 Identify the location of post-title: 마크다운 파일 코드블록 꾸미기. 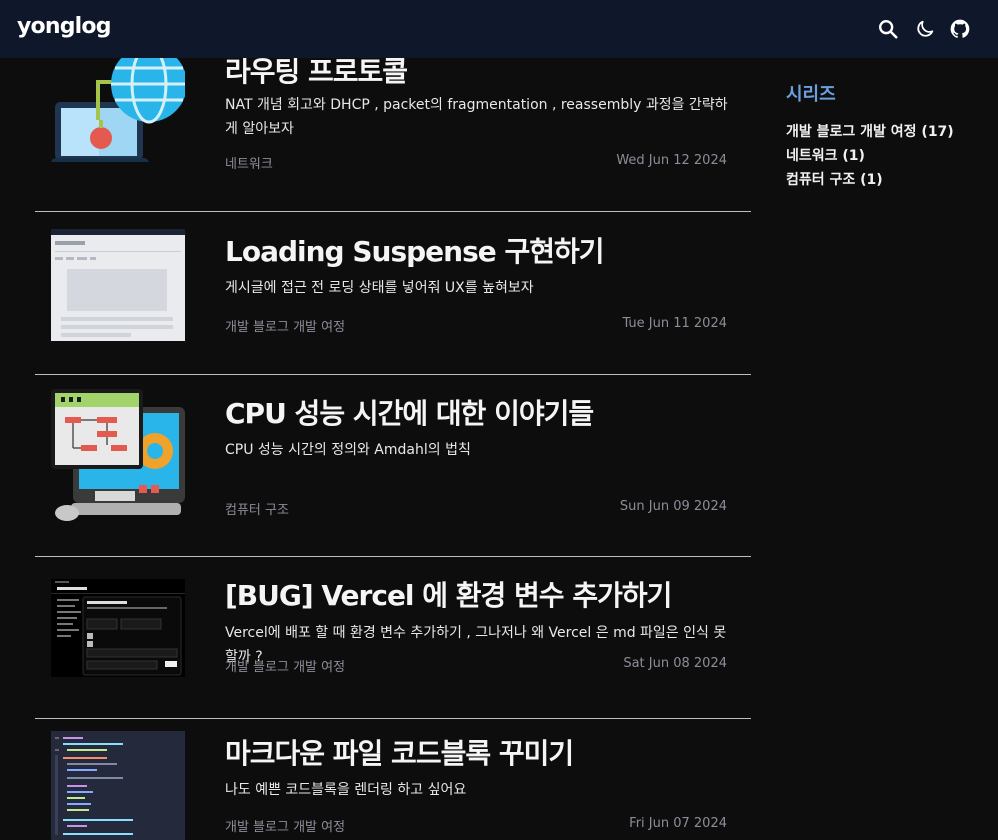
(399, 752).